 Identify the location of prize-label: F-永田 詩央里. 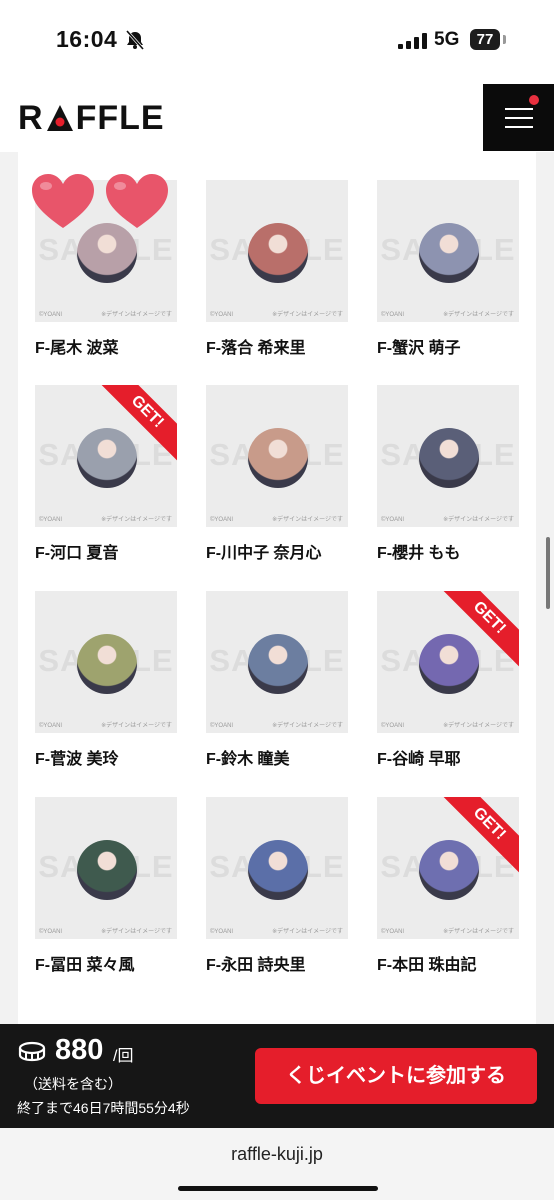
(256, 963).